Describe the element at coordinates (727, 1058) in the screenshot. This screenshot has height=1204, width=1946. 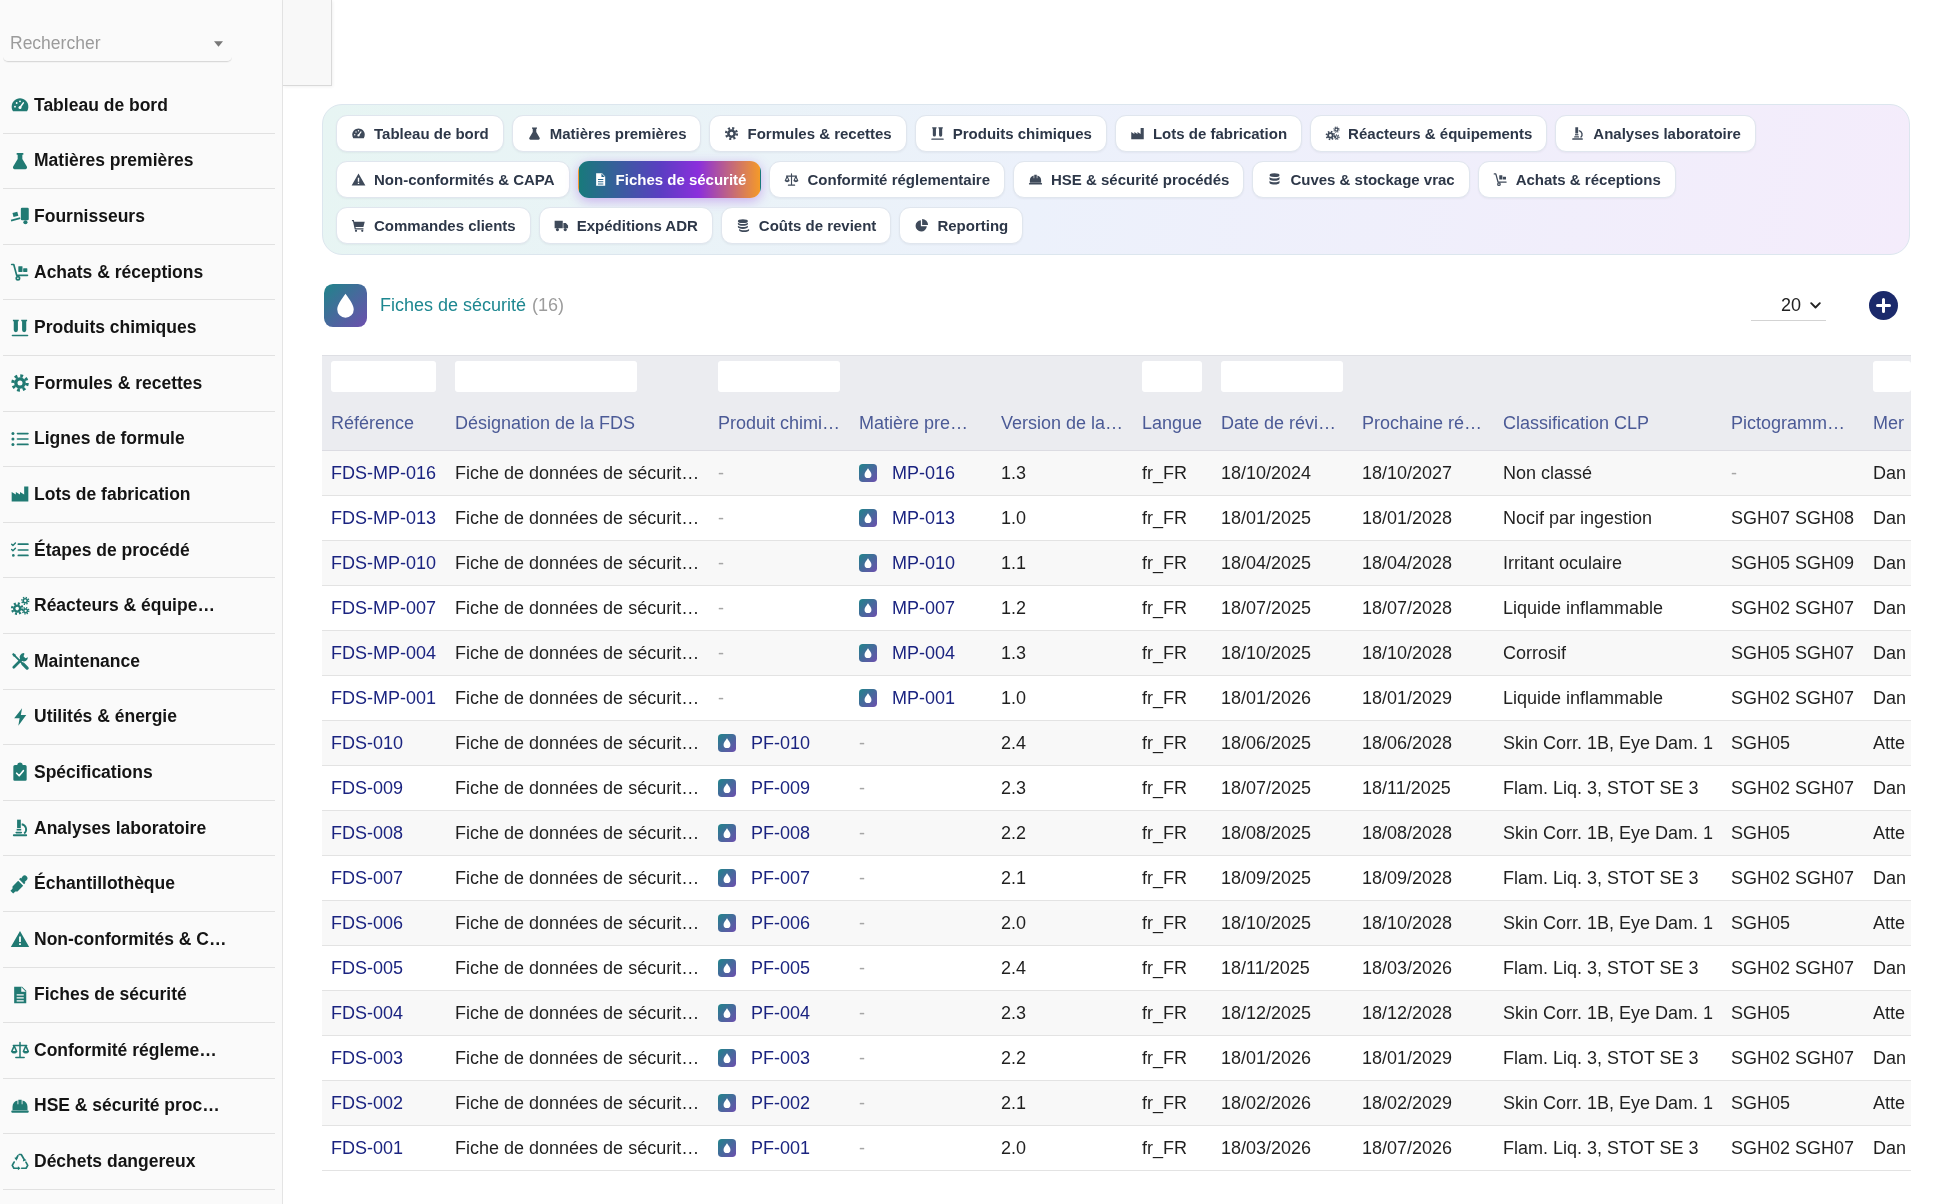
I see `drop-icon` at that location.